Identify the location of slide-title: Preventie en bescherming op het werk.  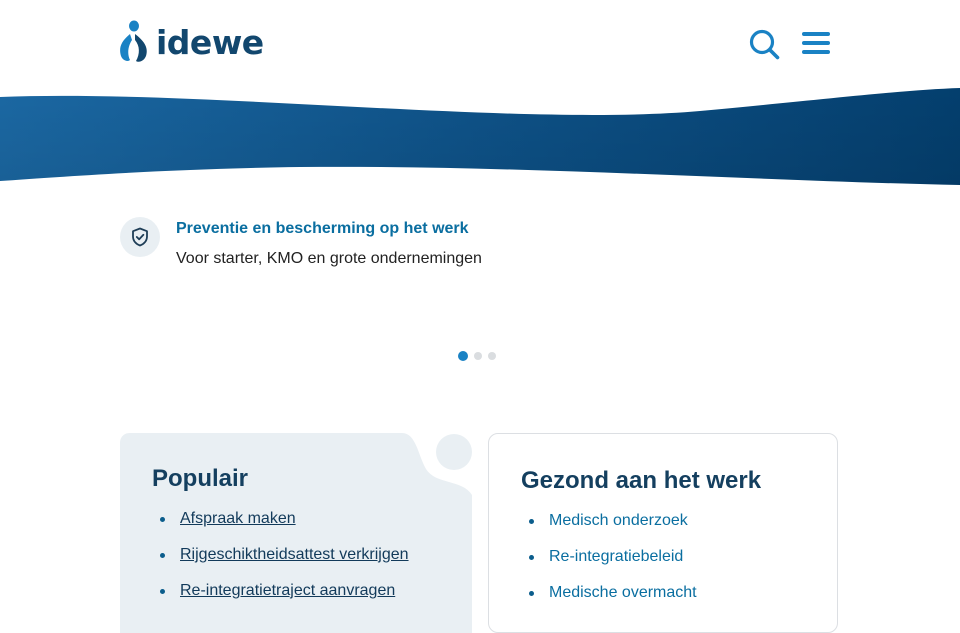
(322, 229).